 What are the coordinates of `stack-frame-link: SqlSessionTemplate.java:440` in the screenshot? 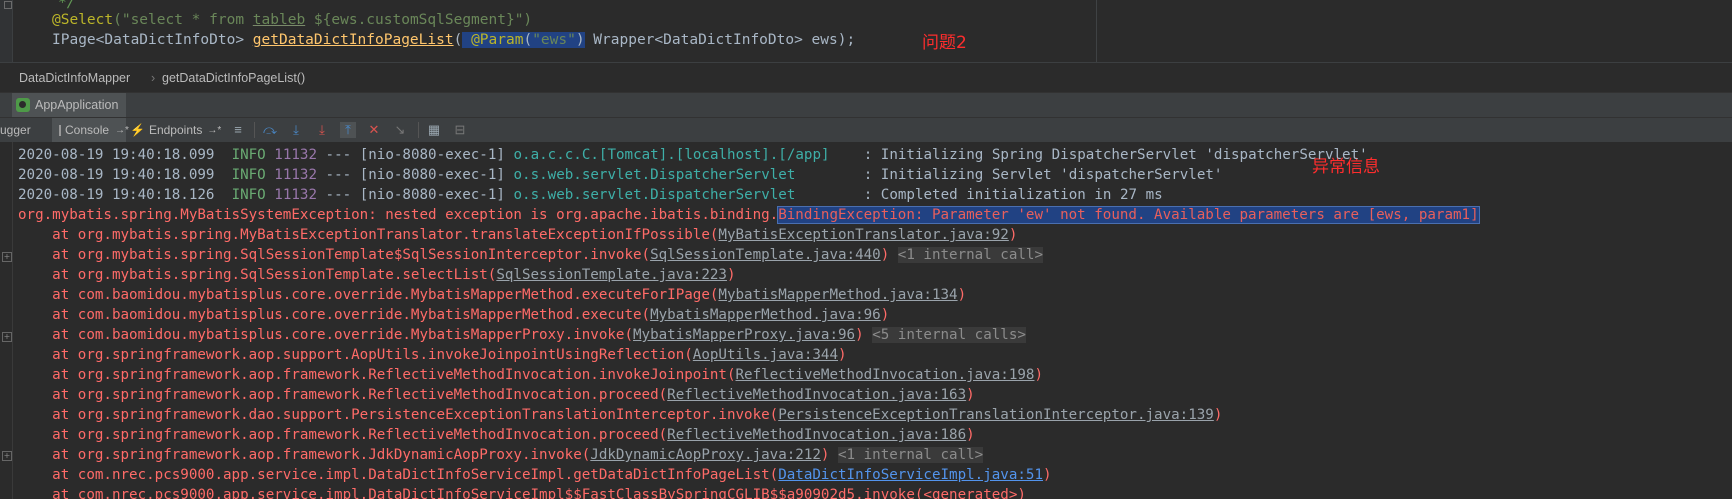 It's located at (765, 255).